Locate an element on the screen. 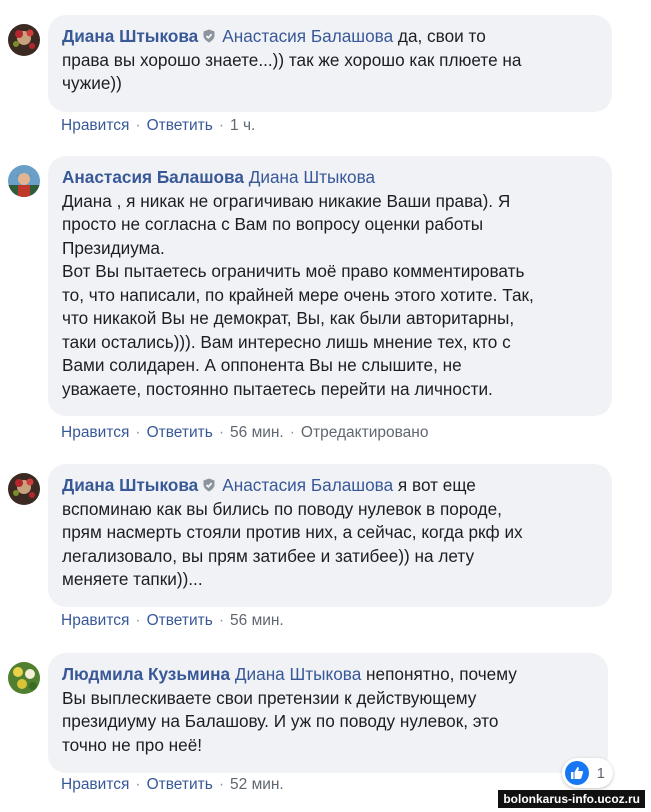 The height and width of the screenshot is (812, 651). comment-actions: Нравится · Ответить · 52 мин. is located at coordinates (172, 785).